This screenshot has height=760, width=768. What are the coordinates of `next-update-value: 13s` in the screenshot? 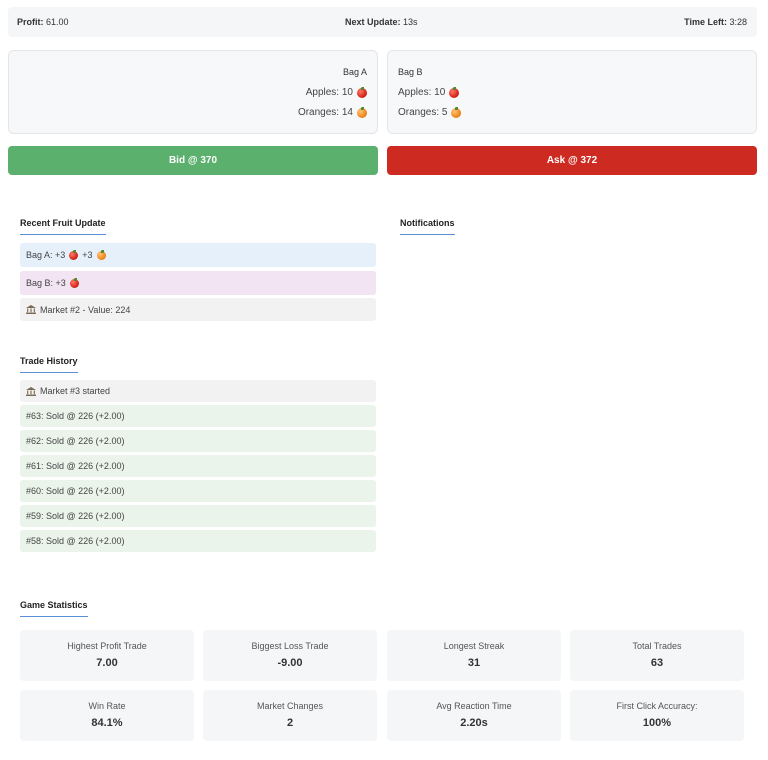 It's located at (410, 22).